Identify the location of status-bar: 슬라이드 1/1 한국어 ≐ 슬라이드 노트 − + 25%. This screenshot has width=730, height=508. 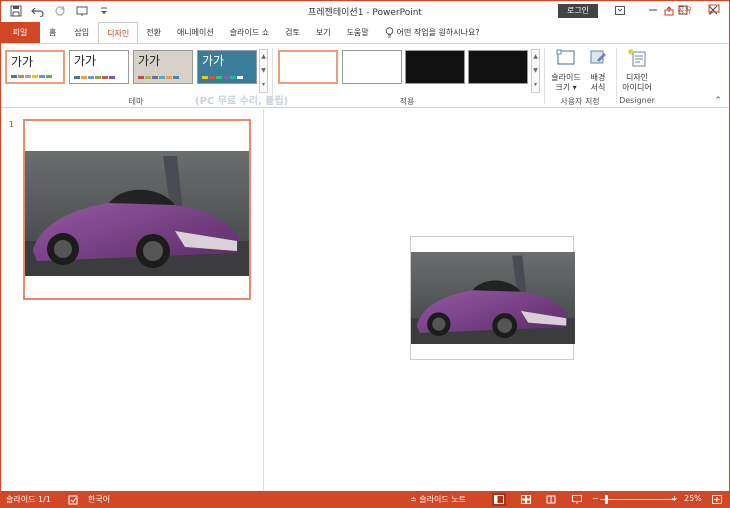
(365, 499).